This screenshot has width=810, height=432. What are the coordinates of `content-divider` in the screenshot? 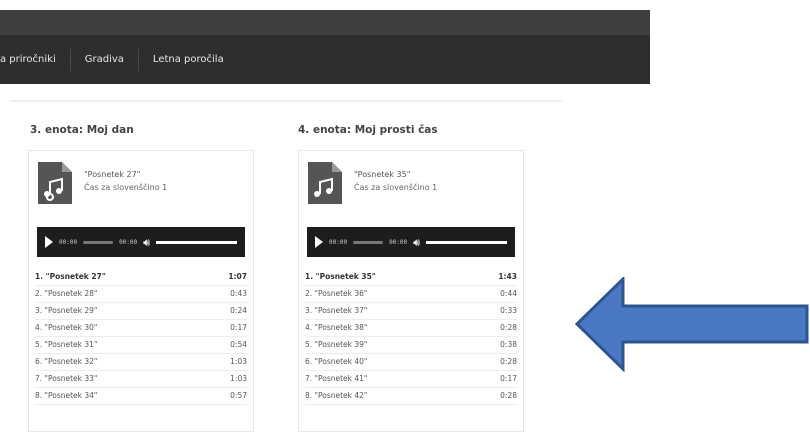 It's located at (286, 101).